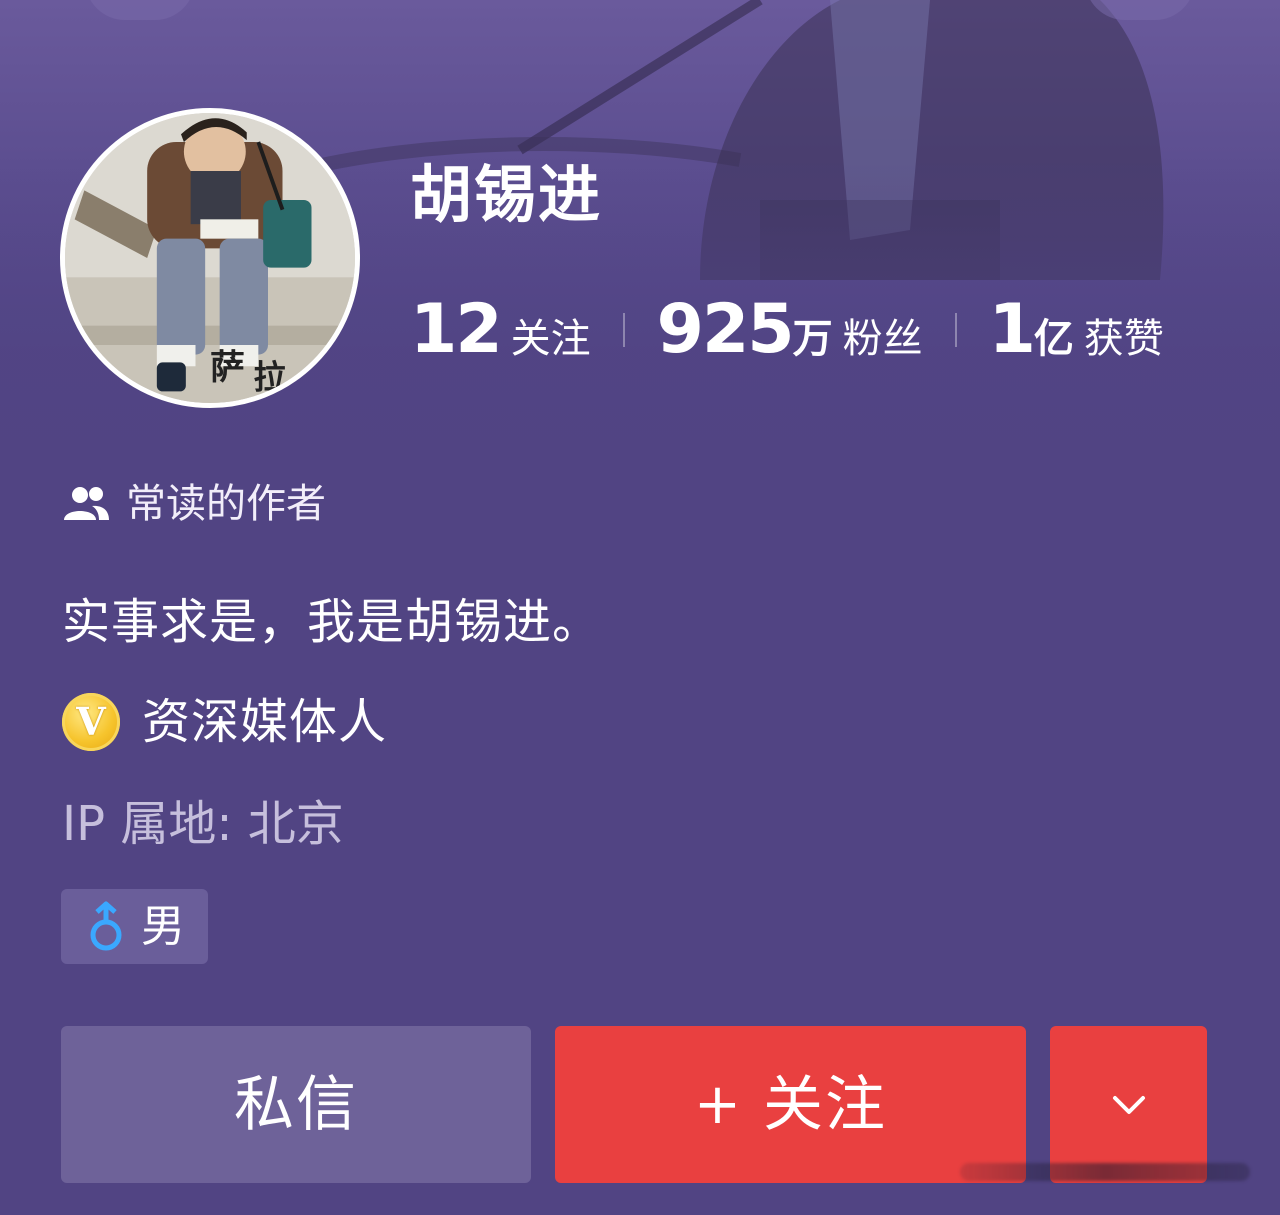  Describe the element at coordinates (1128, 1104) in the screenshot. I see `chevron-down-icon` at that location.